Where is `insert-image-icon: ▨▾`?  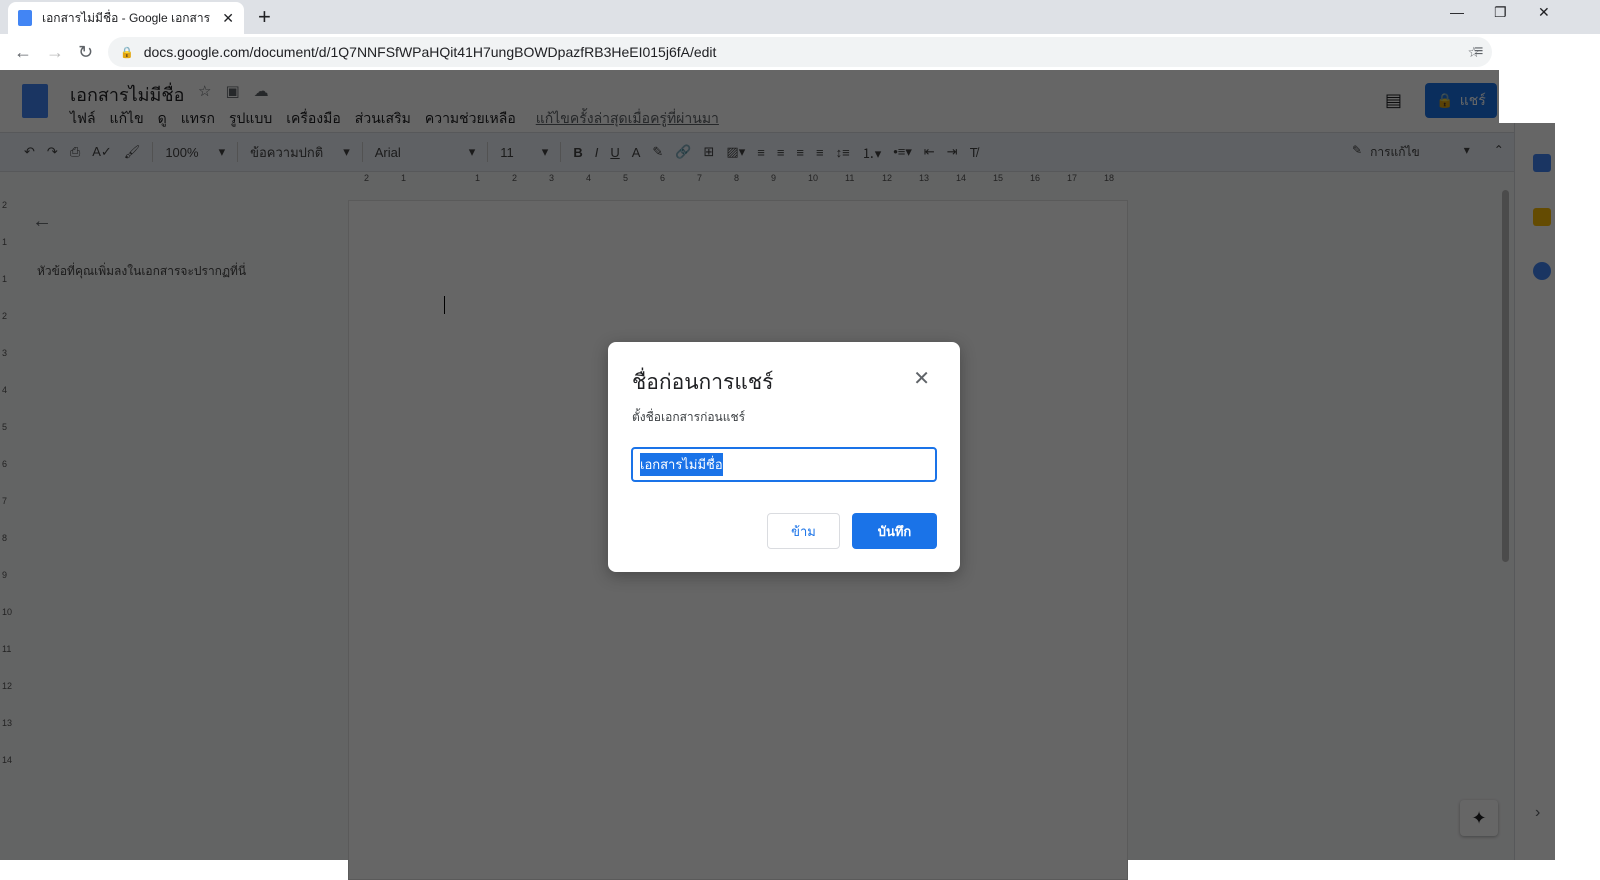 insert-image-icon: ▨▾ is located at coordinates (735, 152).